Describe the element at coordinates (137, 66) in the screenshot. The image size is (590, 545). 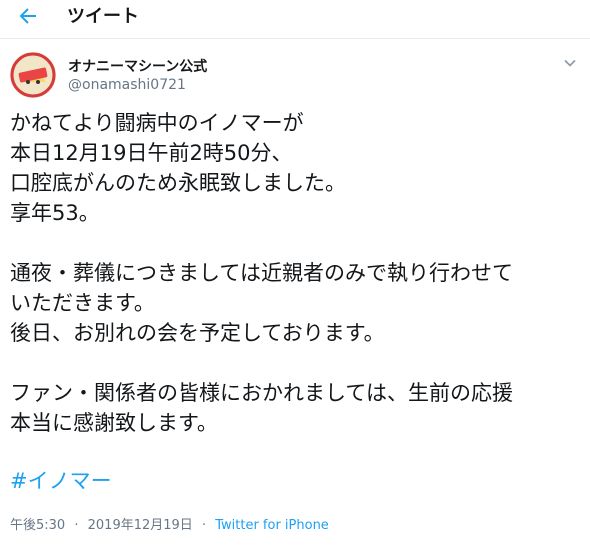
I see `author-display-name: オナニーマシーン公式` at that location.